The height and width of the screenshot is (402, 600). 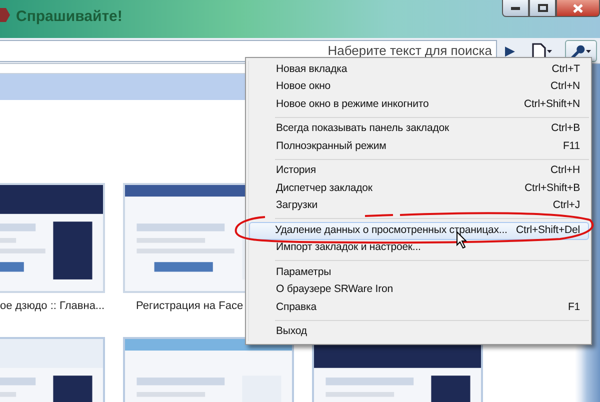 I want to click on thumbnail-title: Регистрация на Face, so click(x=190, y=306).